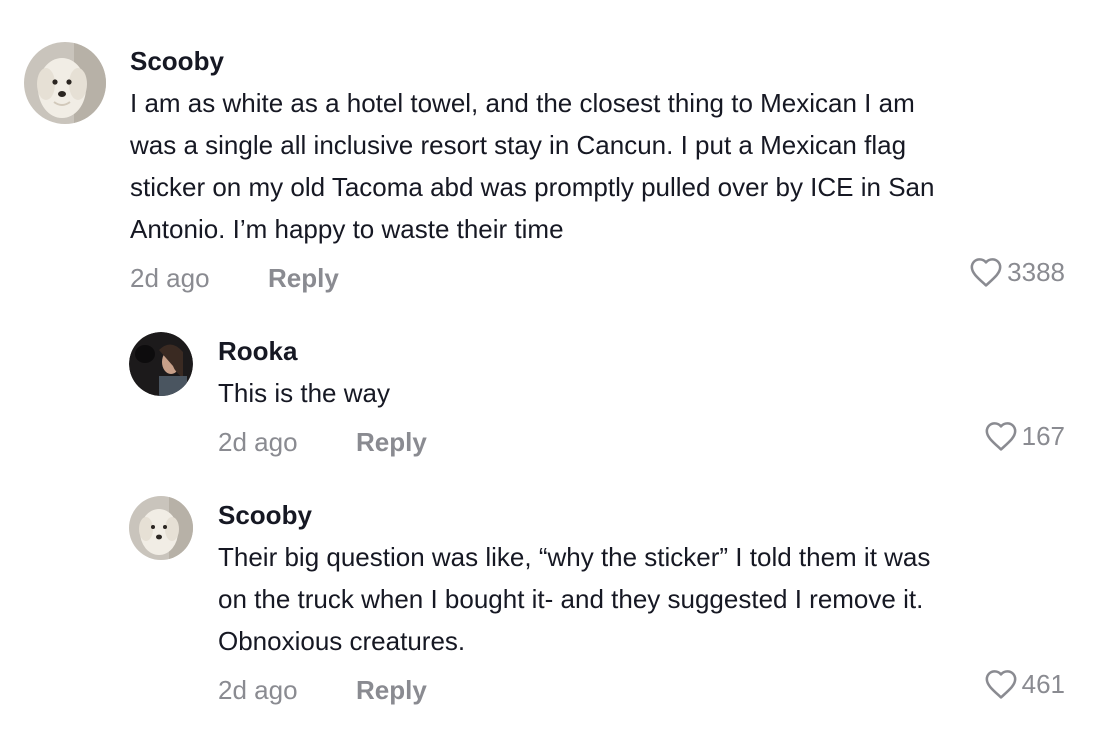 The image size is (1097, 747). What do you see at coordinates (347, 229) in the screenshot?
I see `comment-text-line: Antonio. I’m happy to waste their time` at bounding box center [347, 229].